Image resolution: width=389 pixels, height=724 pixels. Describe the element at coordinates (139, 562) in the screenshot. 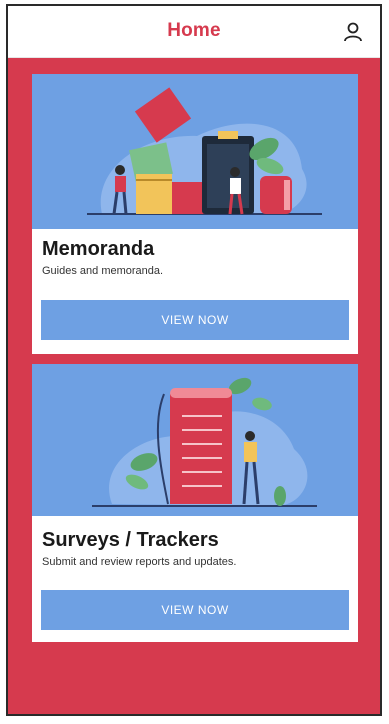

I see `card-description: Submit and review reports and updates.` at that location.